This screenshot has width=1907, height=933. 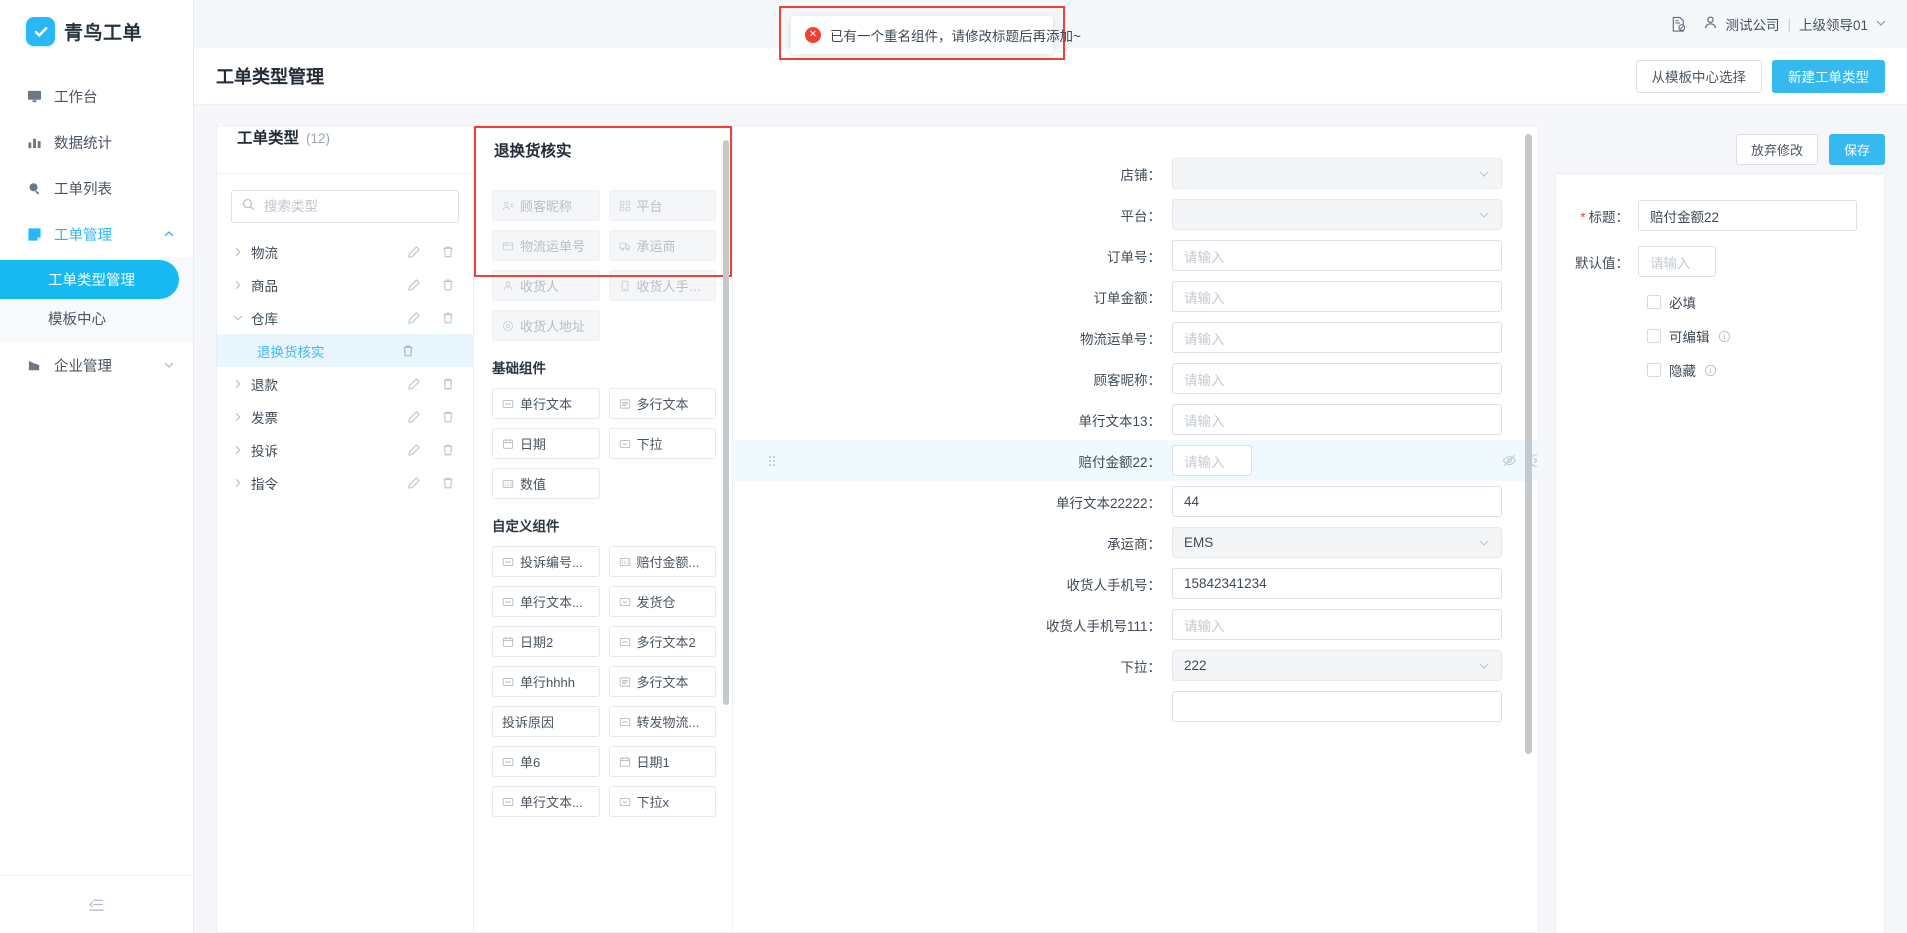 What do you see at coordinates (546, 761) in the screenshot?
I see `palette-item-dan6: 单6` at bounding box center [546, 761].